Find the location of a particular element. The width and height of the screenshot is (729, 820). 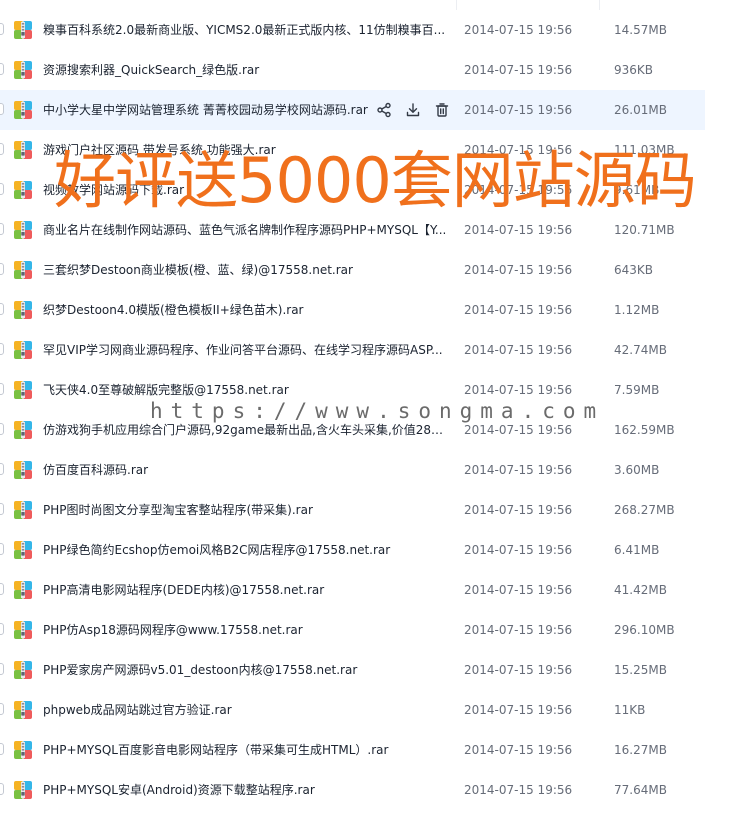

file-size: 936KB is located at coordinates (634, 70).